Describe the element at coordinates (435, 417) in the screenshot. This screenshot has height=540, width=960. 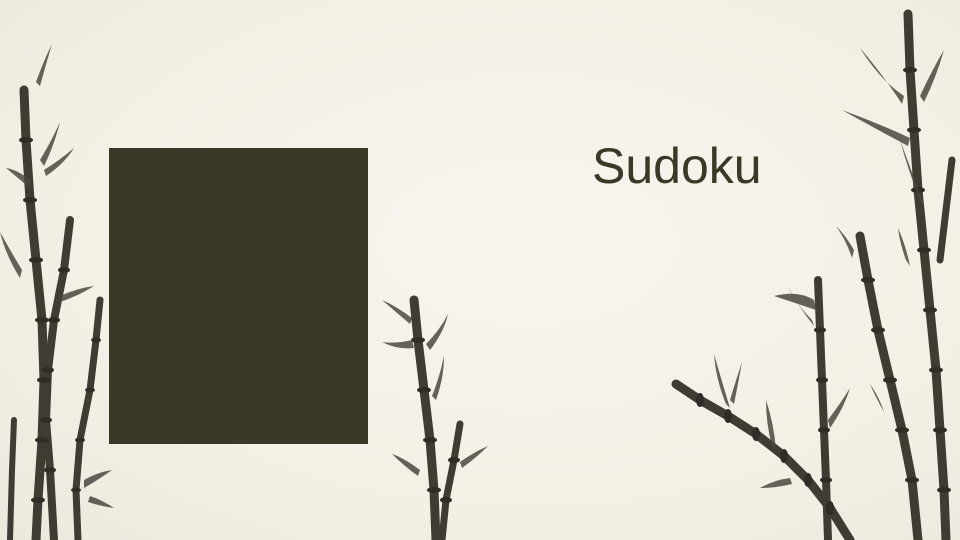
I see `bamboo-middle-cluster` at that location.